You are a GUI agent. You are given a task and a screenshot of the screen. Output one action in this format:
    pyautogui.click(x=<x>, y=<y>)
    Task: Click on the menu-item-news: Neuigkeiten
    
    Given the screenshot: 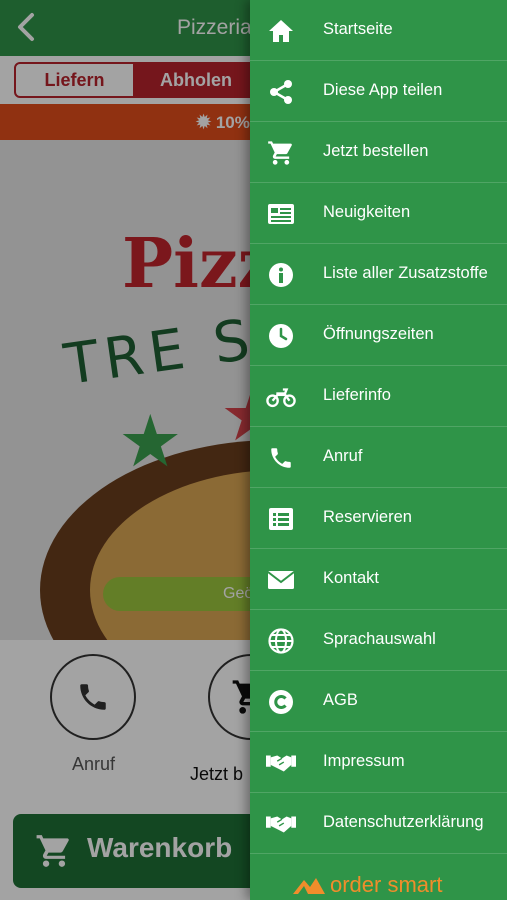 What is the action you would take?
    pyautogui.click(x=378, y=213)
    